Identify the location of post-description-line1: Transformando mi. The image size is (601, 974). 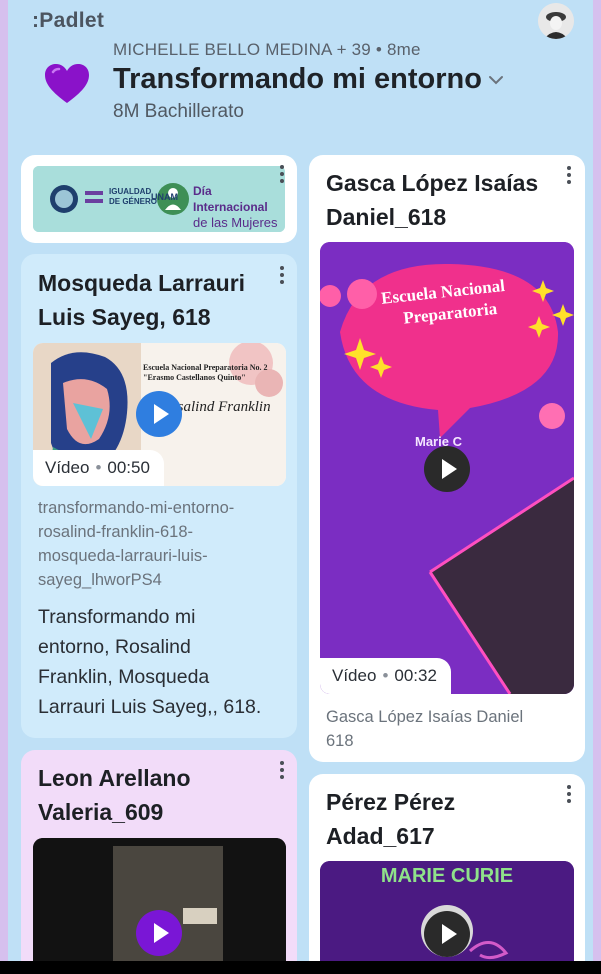
(117, 617).